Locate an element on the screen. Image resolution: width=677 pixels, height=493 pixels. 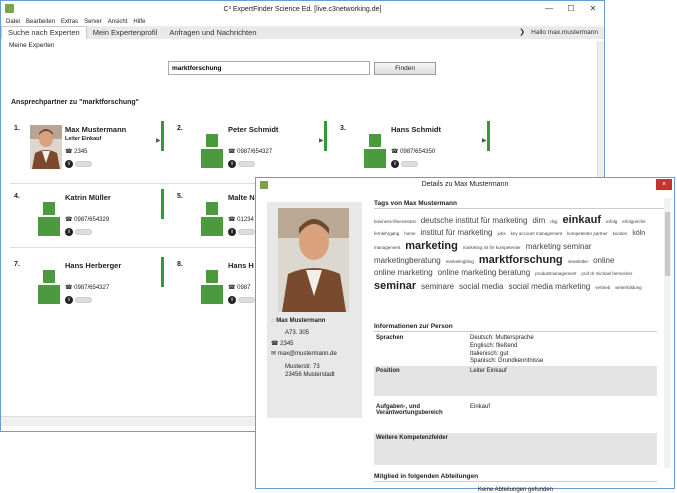
result-name: Katrin Müller is located at coordinates (88, 197).